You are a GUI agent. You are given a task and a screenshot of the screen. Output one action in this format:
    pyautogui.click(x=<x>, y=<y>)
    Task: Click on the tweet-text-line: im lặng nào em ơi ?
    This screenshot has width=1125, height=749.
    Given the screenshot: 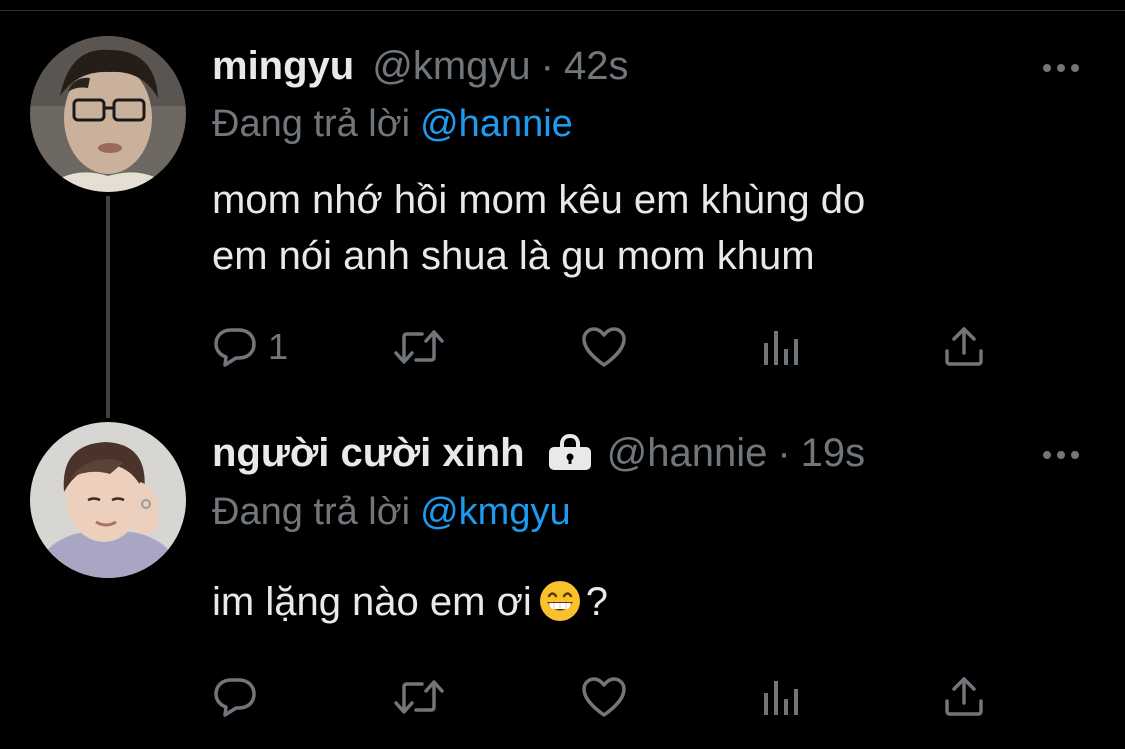 What is the action you would take?
    pyautogui.click(x=642, y=602)
    